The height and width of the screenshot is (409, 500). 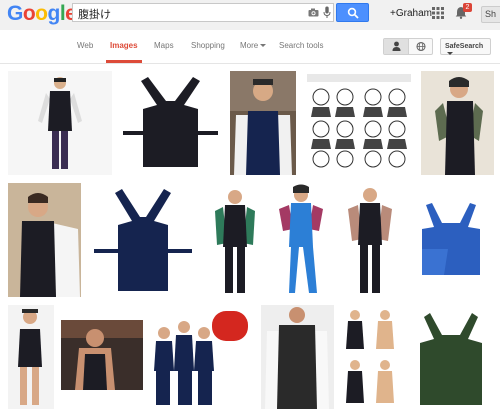 What do you see at coordinates (124, 61) in the screenshot?
I see `active-tab-indicator` at bounding box center [124, 61].